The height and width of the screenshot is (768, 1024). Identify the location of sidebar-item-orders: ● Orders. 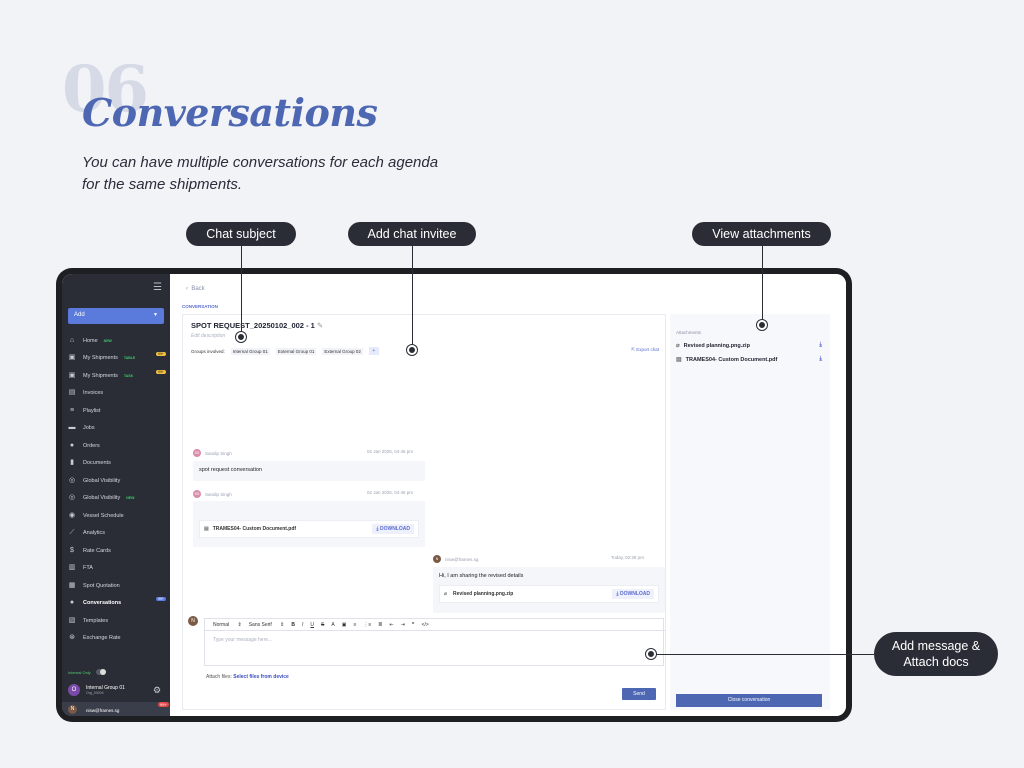
(117, 445).